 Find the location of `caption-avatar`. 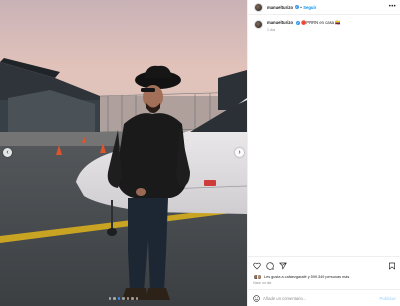

caption-avatar is located at coordinates (258, 24).